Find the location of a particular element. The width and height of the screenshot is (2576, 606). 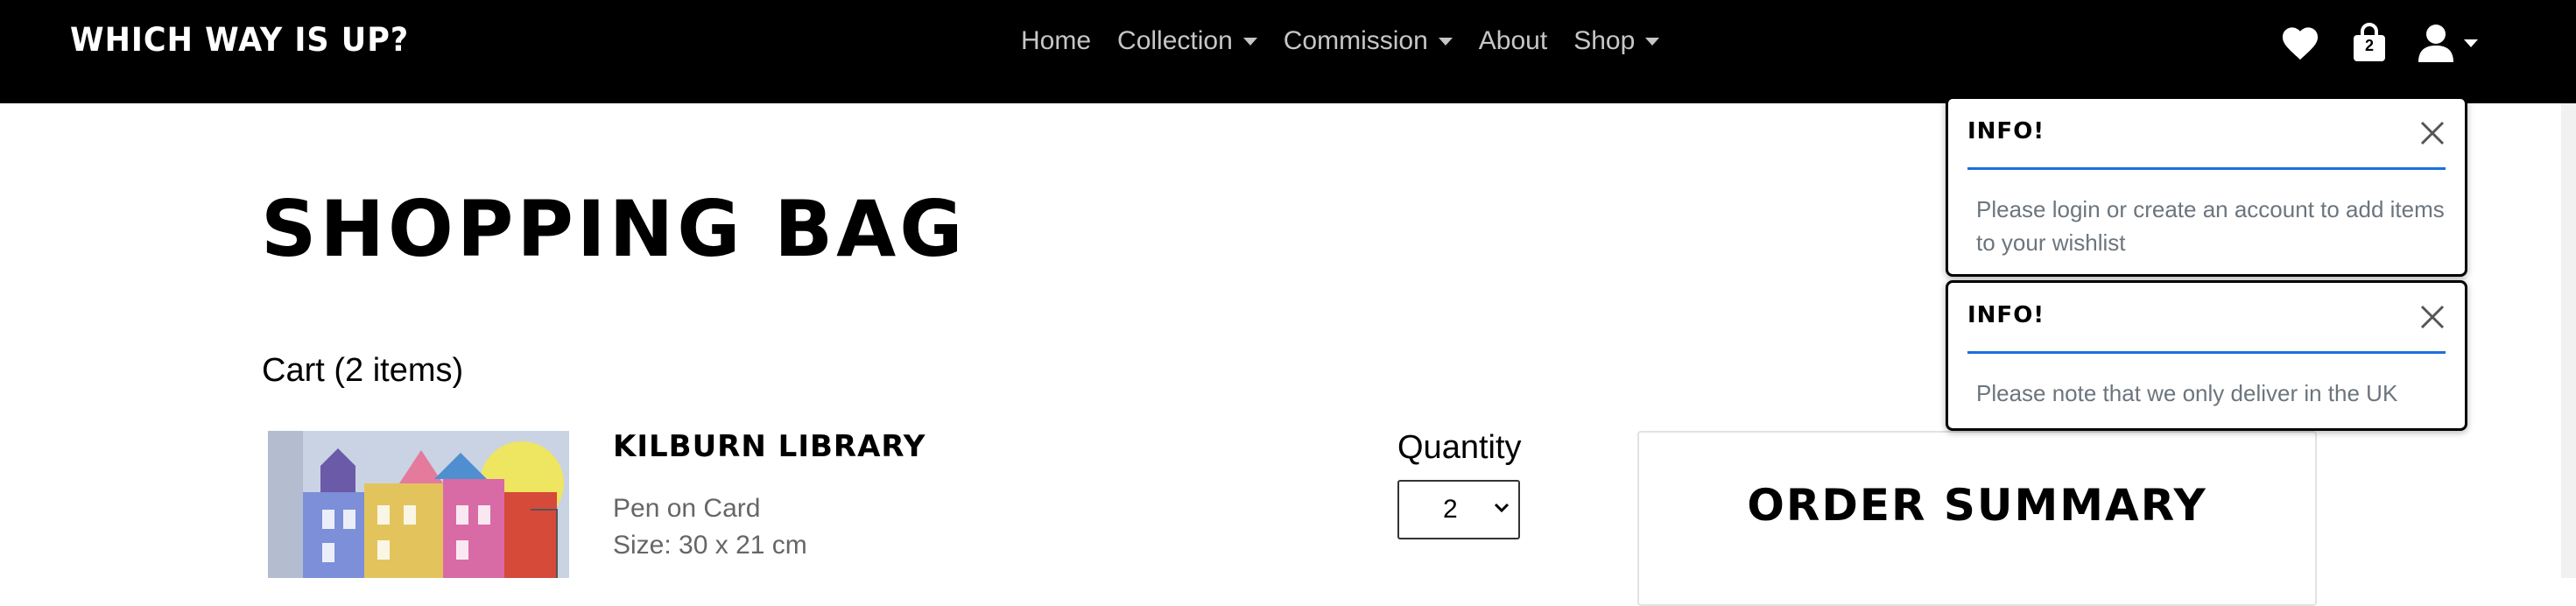

brand-logo: Which Way Is Up? is located at coordinates (239, 40).